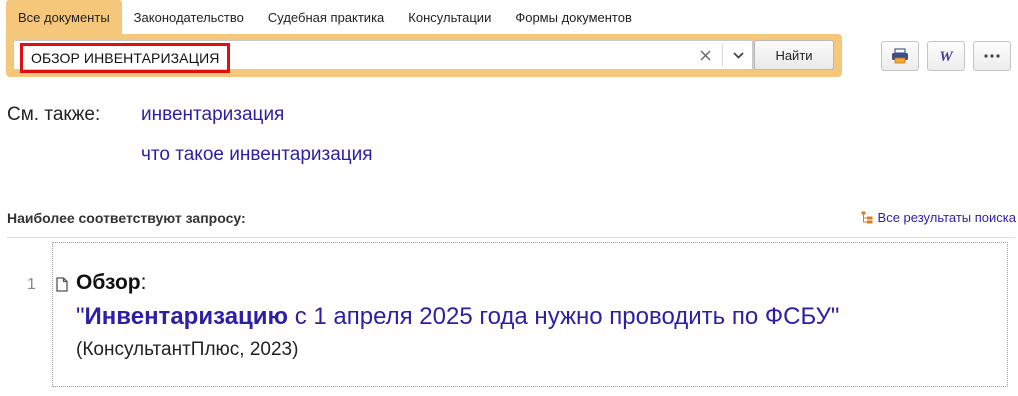  I want to click on word-export-button: W, so click(946, 56).